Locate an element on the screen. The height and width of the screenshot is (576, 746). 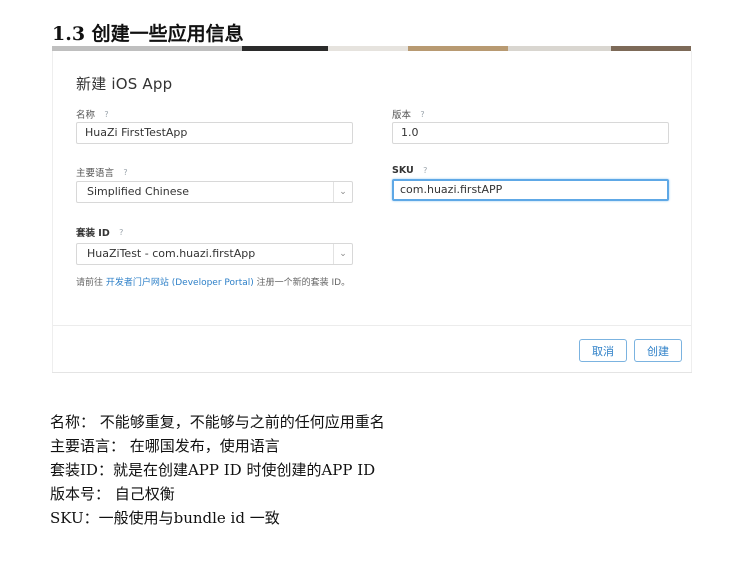
bundle-id-value: HuaZiTest - com.huazi.firstApp is located at coordinates (171, 253).